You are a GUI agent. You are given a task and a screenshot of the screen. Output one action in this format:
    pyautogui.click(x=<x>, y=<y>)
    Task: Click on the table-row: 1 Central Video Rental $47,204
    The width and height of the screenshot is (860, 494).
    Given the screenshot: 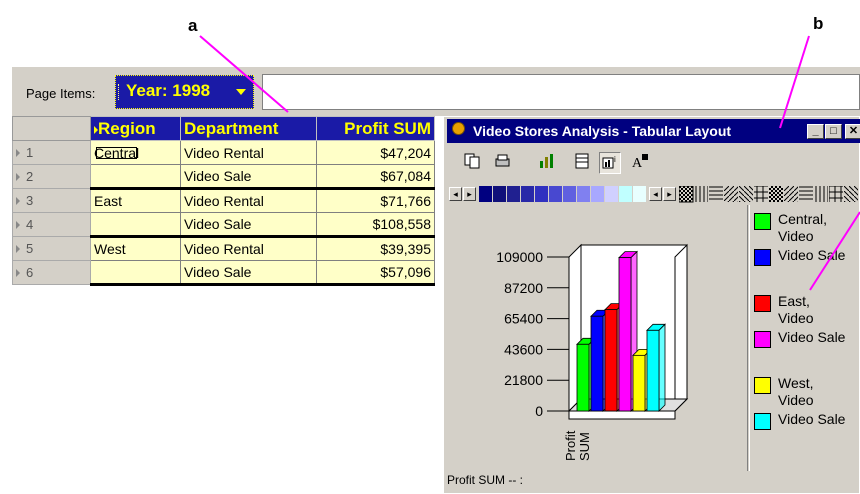 What is the action you would take?
    pyautogui.click(x=223, y=152)
    